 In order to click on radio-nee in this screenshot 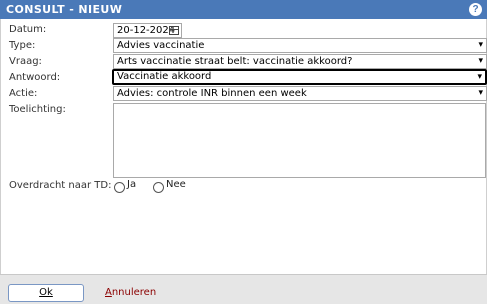, I will do `click(158, 187)`.